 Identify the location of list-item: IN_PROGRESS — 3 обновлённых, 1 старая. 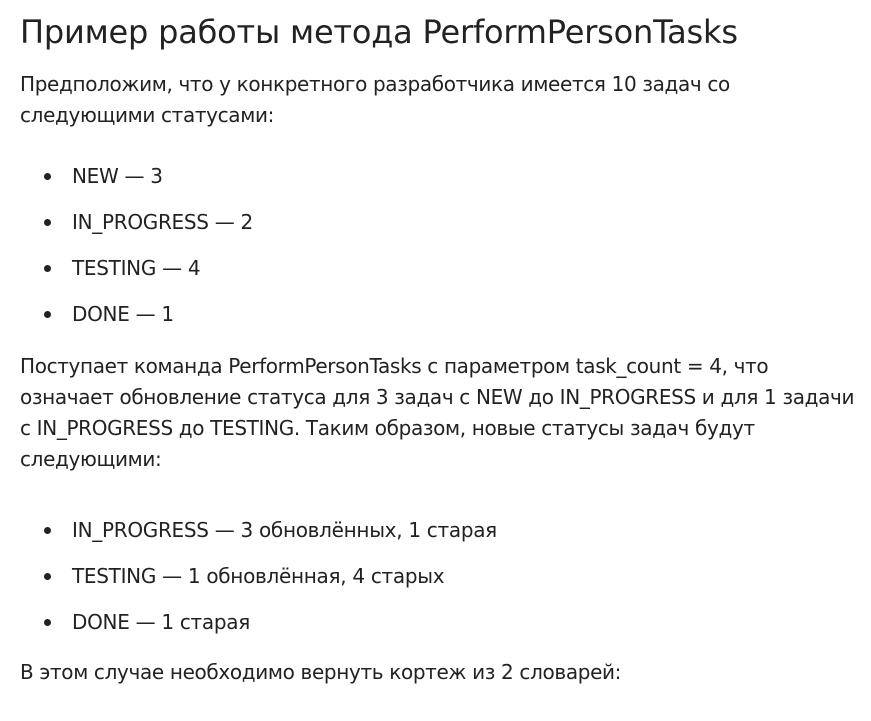
(440, 530).